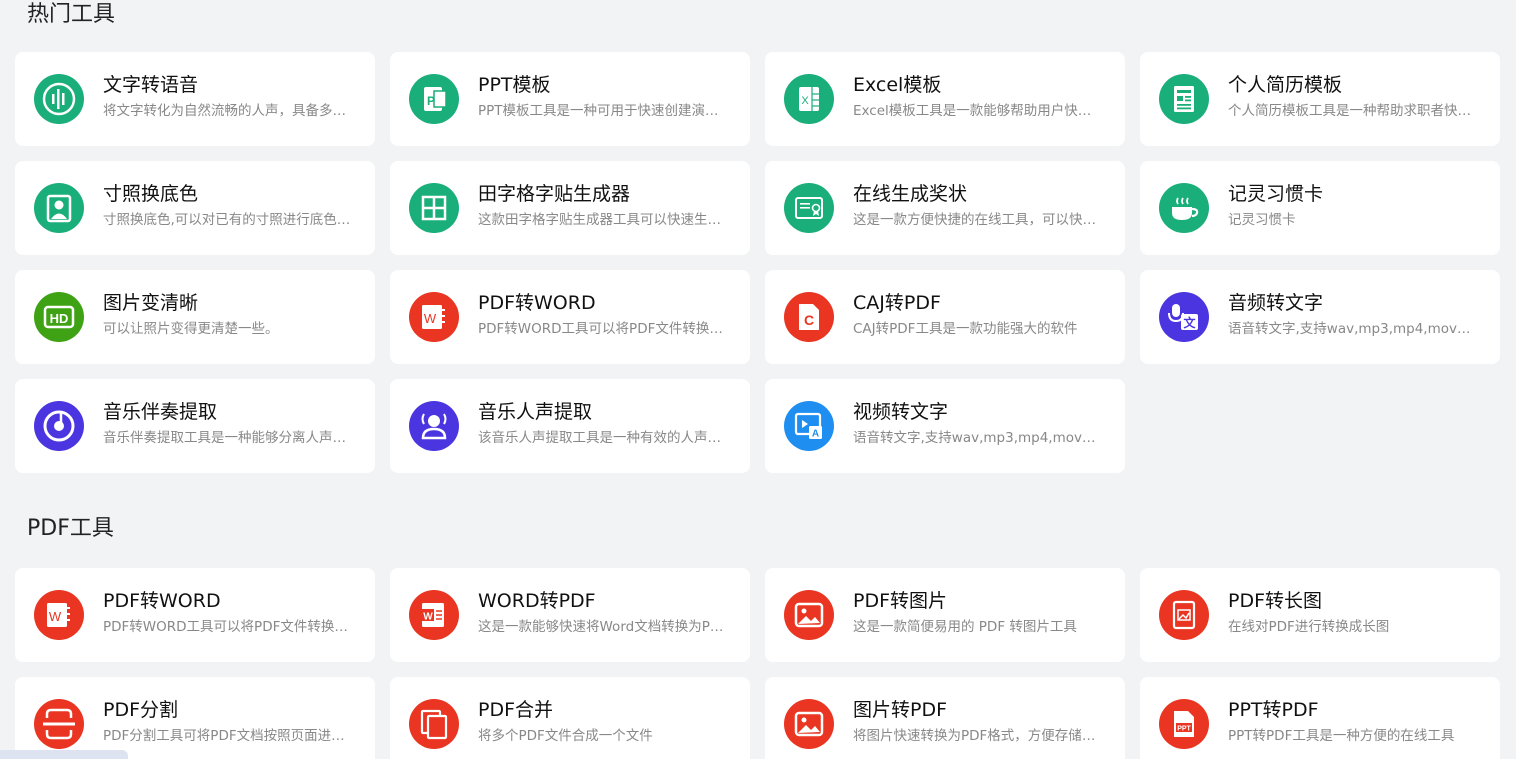 Image resolution: width=1516 pixels, height=759 pixels. I want to click on tool-description: 寸照换底色,可以对已有的寸照进行底色更换, so click(227, 220).